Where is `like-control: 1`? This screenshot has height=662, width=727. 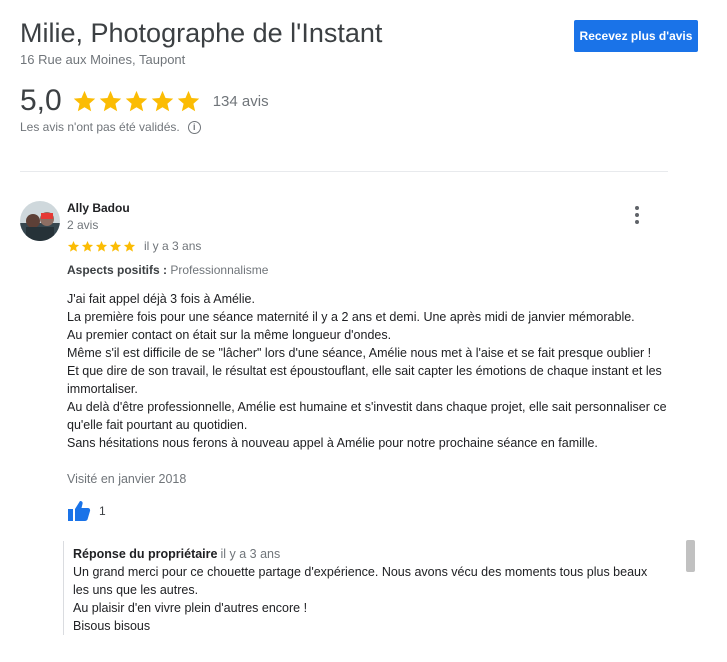 like-control: 1 is located at coordinates (86, 511).